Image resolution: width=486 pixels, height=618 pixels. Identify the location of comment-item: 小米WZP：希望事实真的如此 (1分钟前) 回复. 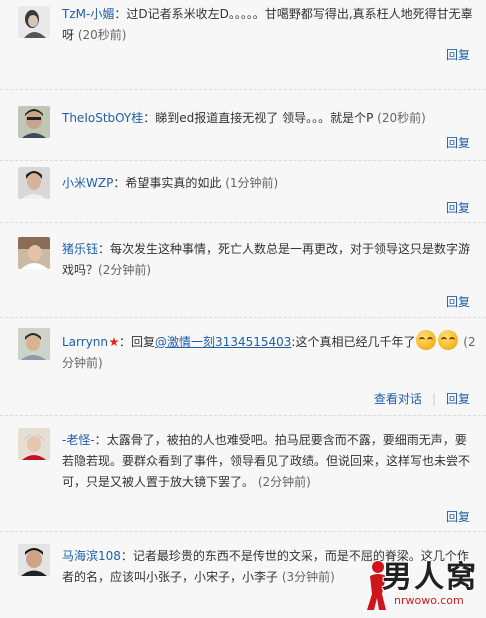
(243, 192).